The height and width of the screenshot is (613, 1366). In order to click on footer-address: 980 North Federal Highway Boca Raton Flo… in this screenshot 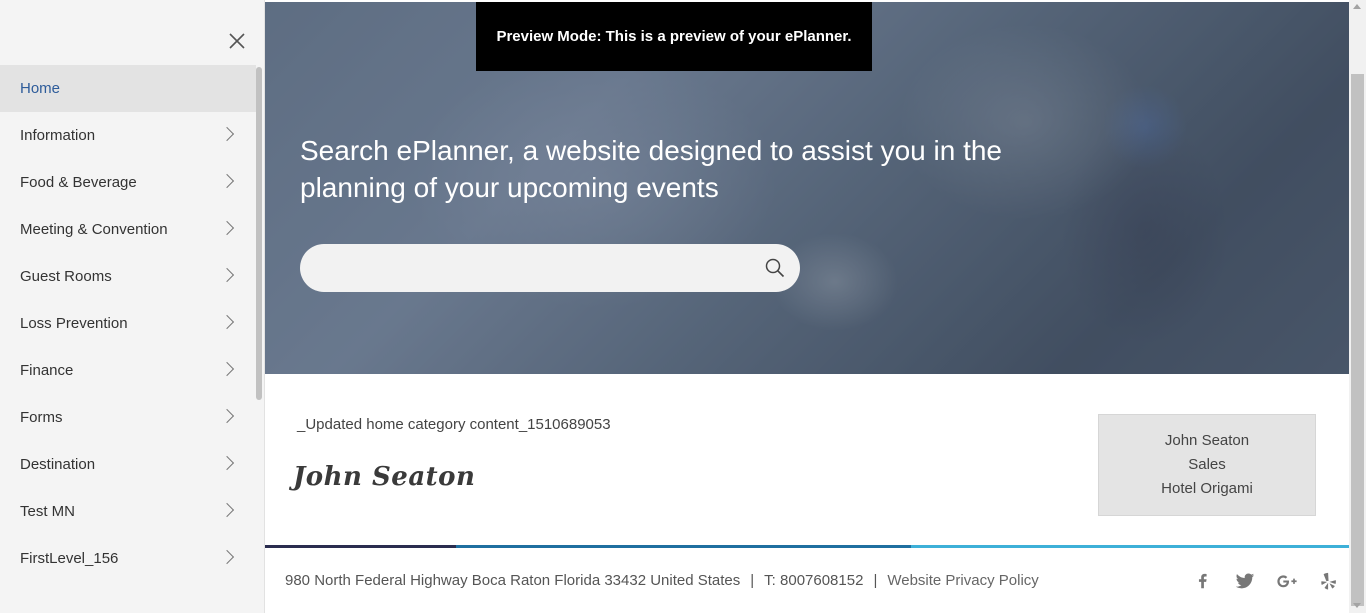, I will do `click(513, 580)`.